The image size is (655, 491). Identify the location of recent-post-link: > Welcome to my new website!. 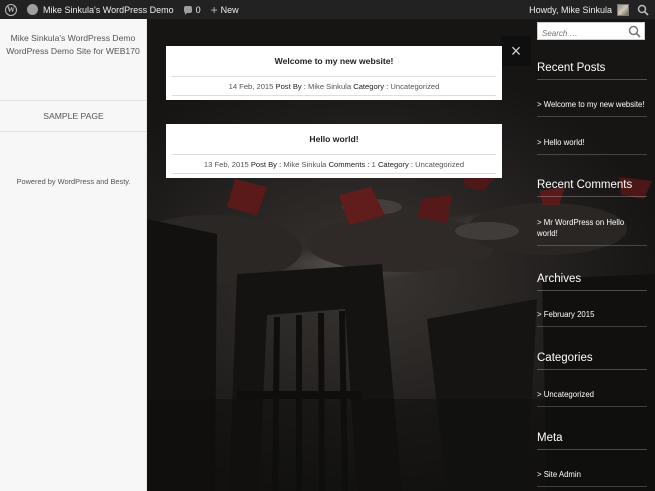
(592, 108).